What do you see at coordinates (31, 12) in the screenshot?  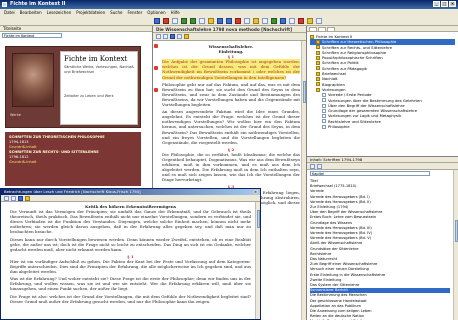 I see `menu-bearbeiten: Bearbeiten` at bounding box center [31, 12].